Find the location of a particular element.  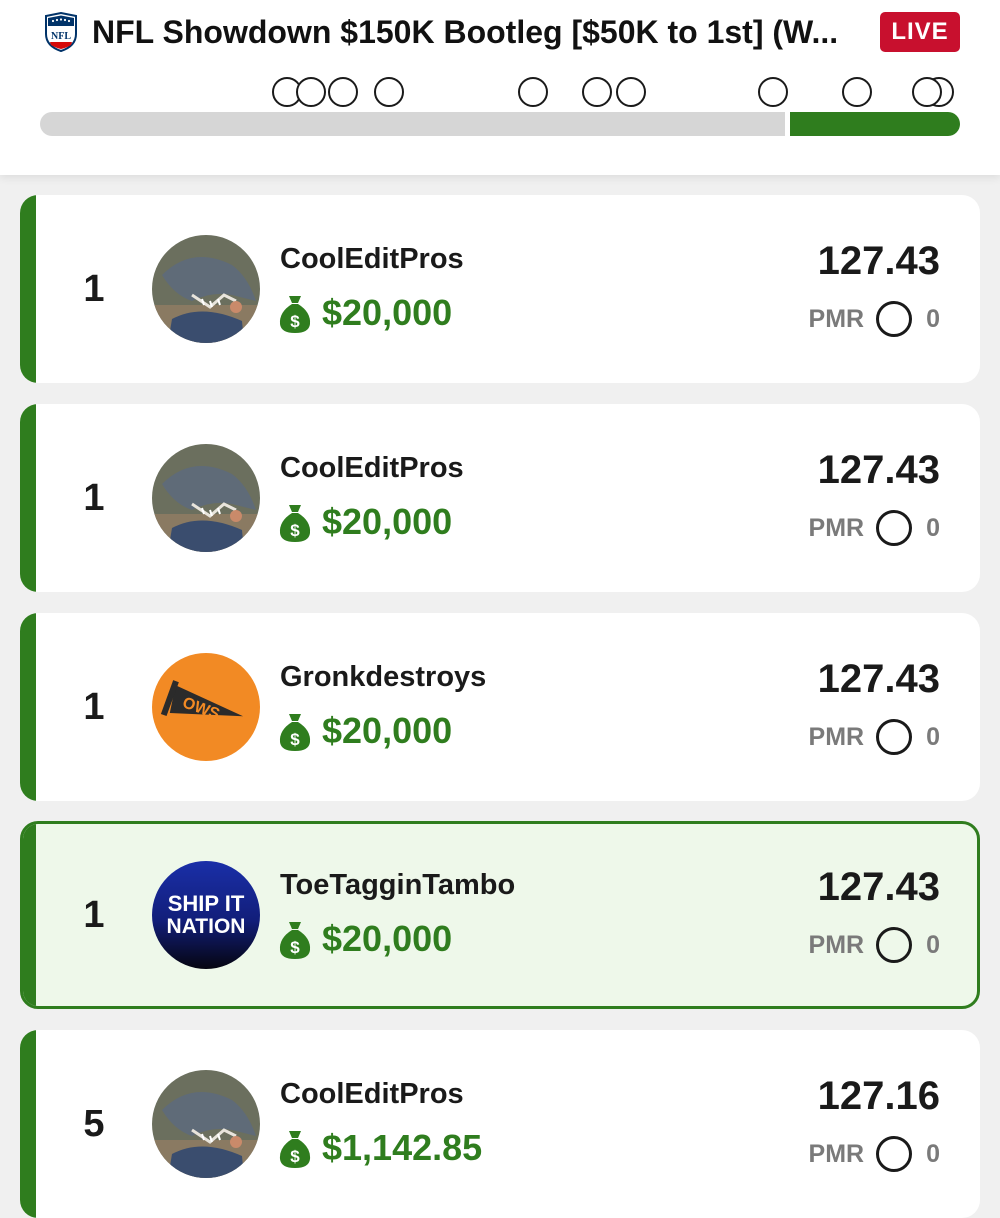

entry-username: Gronkdestroys is located at coordinates (383, 677).